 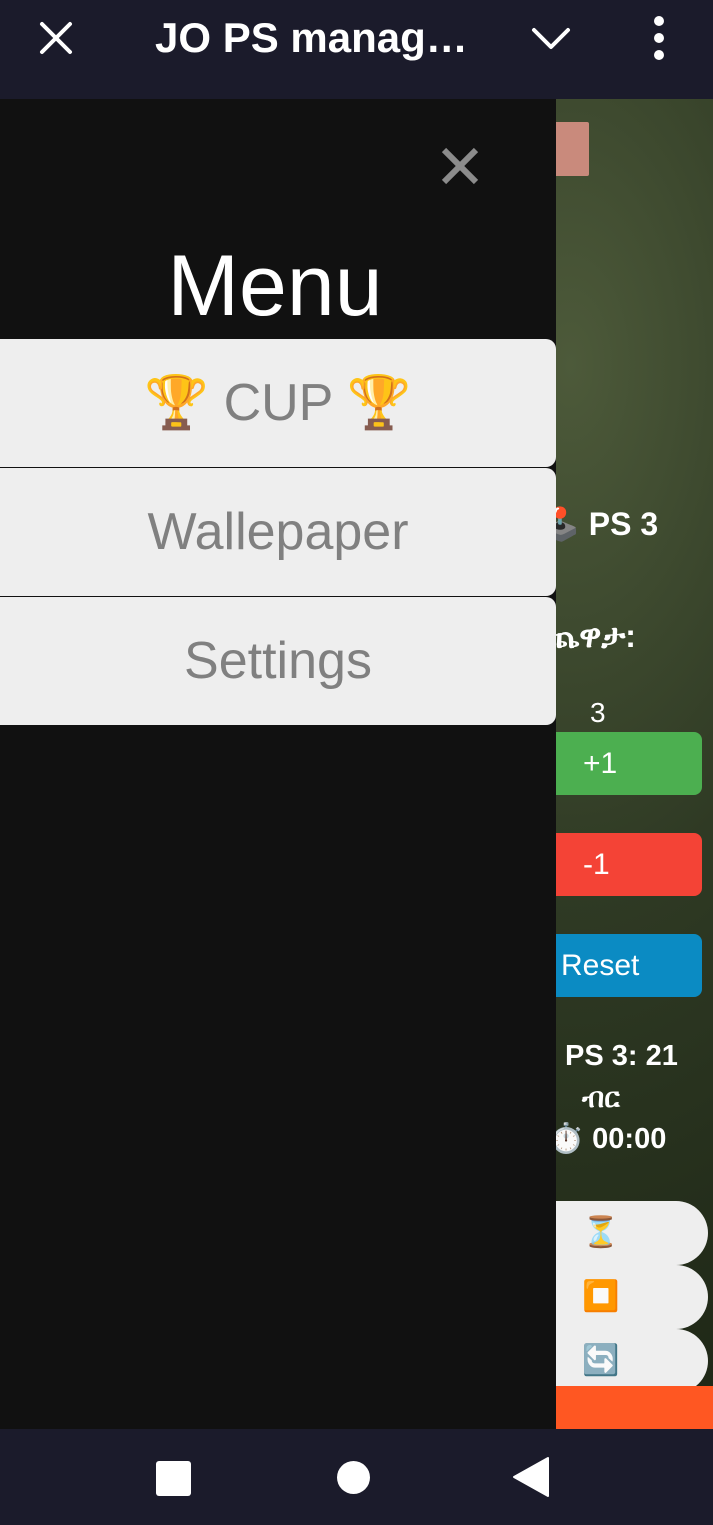 What do you see at coordinates (460, 166) in the screenshot?
I see `menu-close-icon` at bounding box center [460, 166].